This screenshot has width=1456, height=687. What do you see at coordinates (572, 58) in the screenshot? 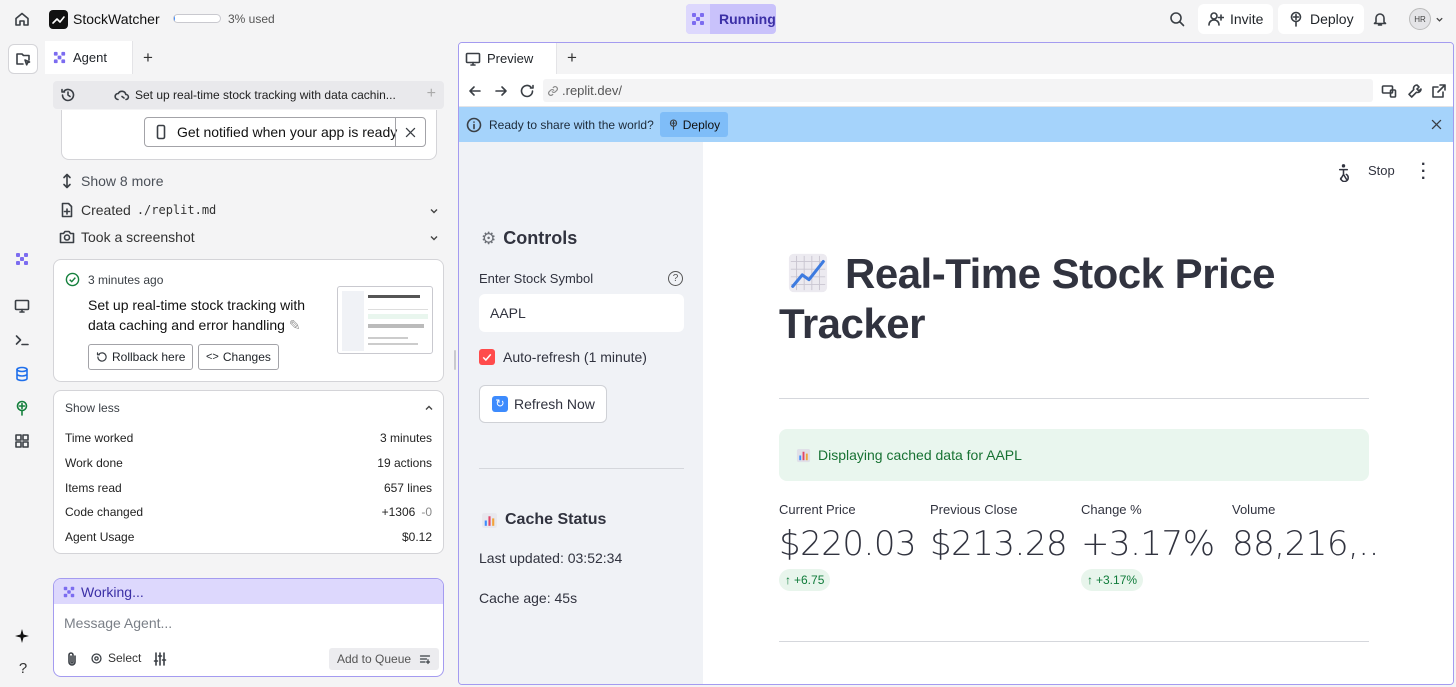
I see `add-preview-tab-button: +` at bounding box center [572, 58].